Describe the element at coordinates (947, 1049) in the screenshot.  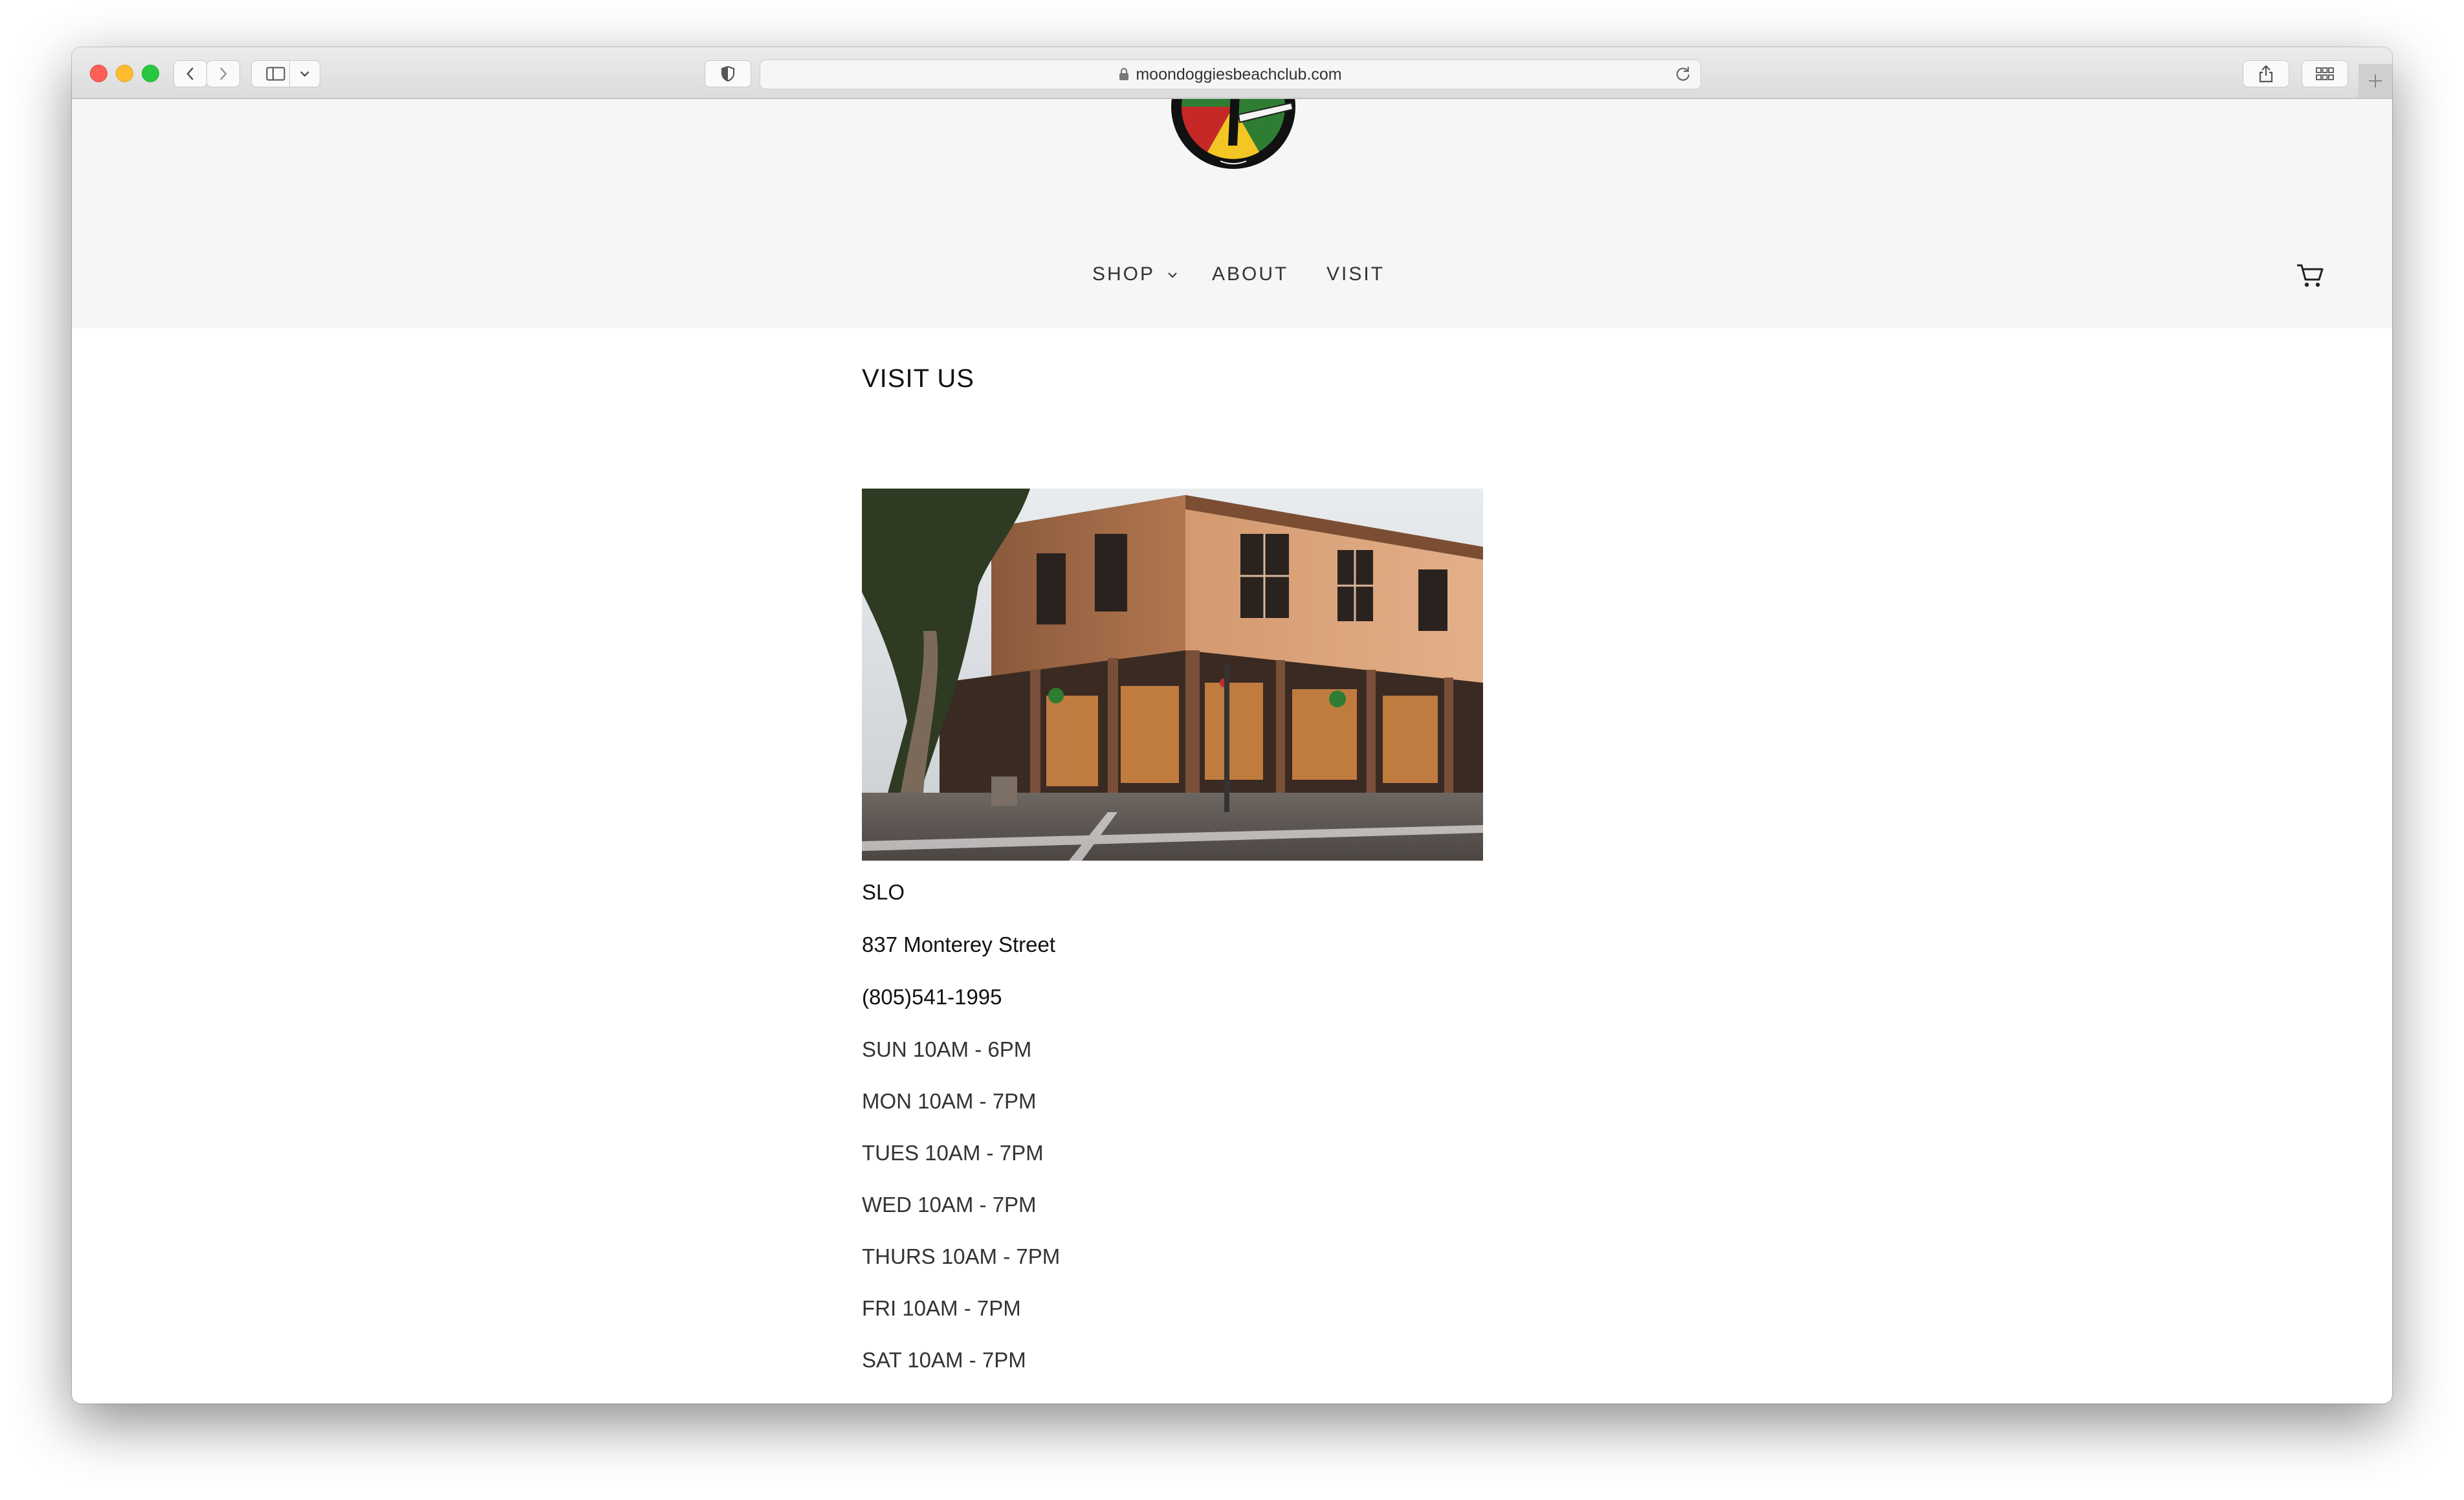
I see `hours-sunday: SUN 10AM - 6PM` at that location.